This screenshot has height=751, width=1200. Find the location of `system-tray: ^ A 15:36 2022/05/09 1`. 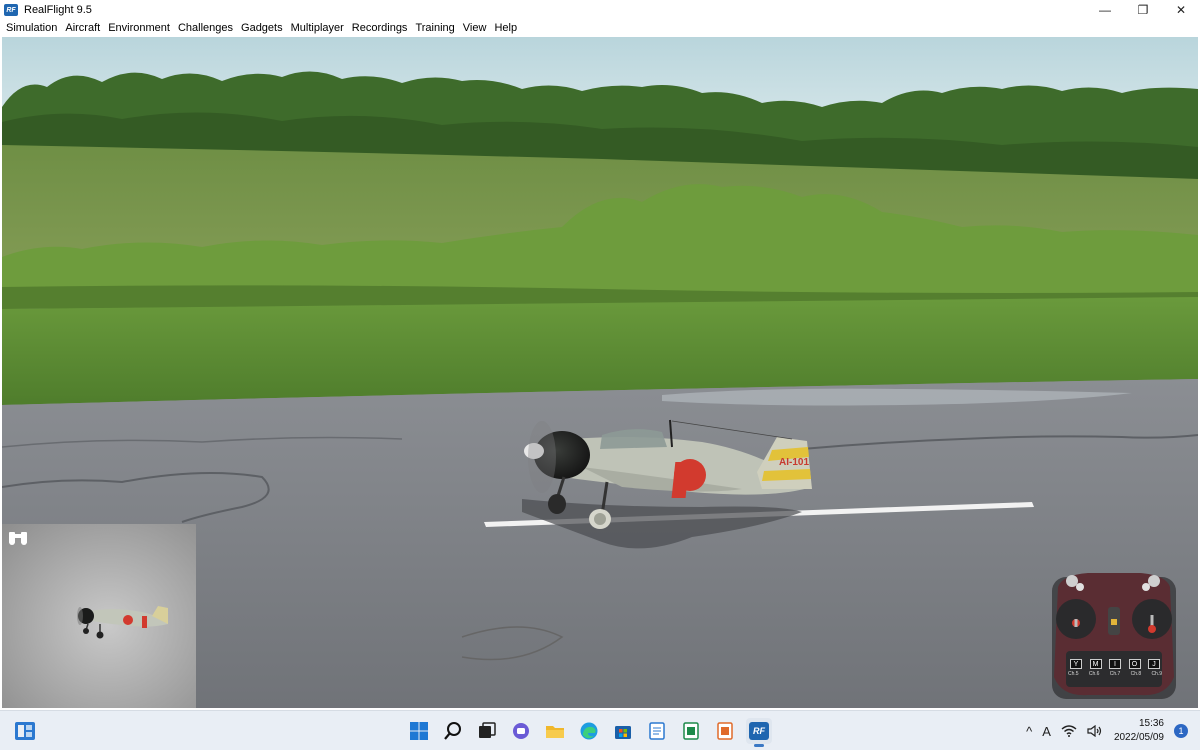

system-tray: ^ A 15:36 2022/05/09 1 is located at coordinates (1110, 731).